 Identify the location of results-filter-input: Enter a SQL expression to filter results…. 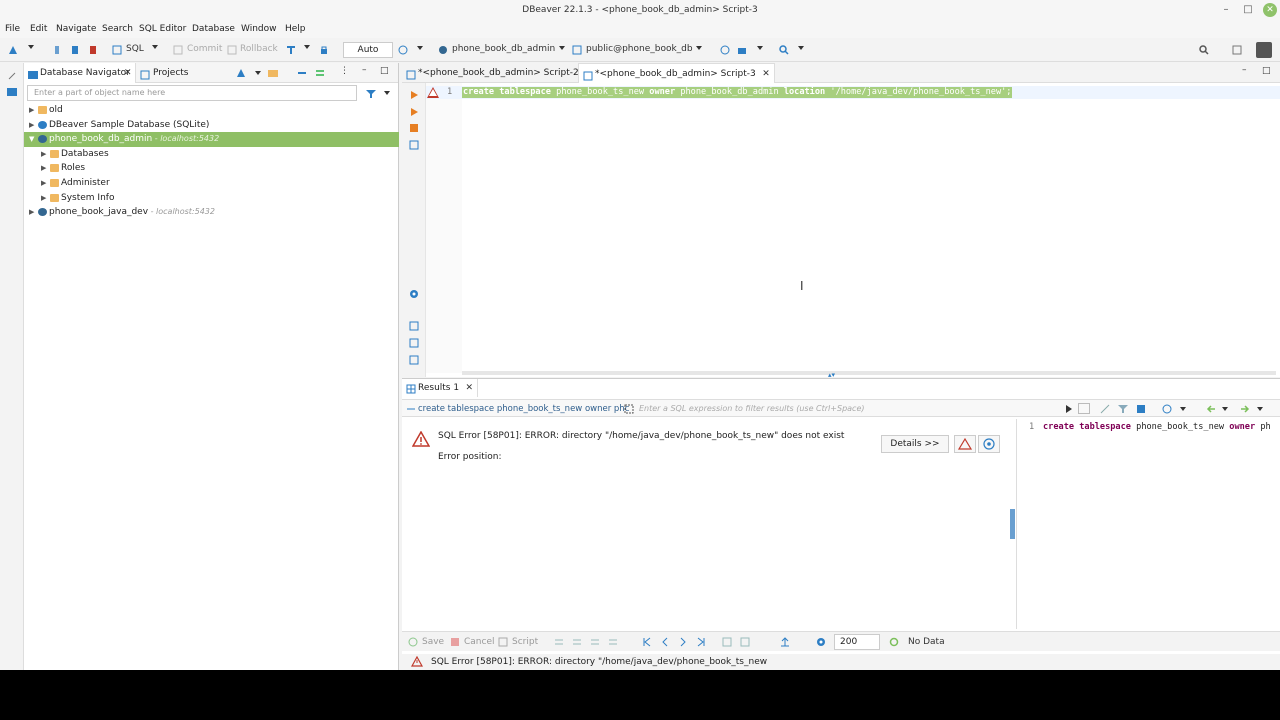
(751, 408).